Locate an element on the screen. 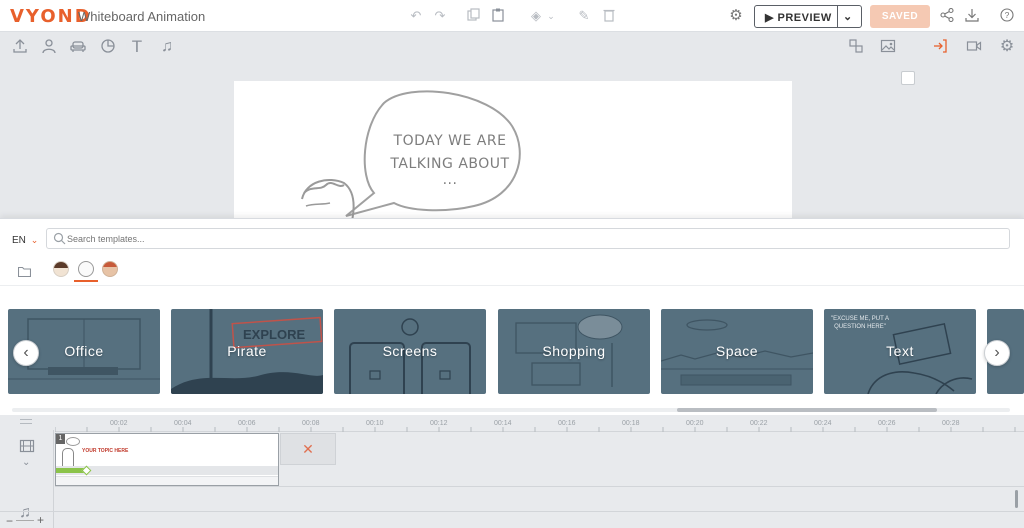 The height and width of the screenshot is (528, 1024). person-icon is located at coordinates (49, 47).